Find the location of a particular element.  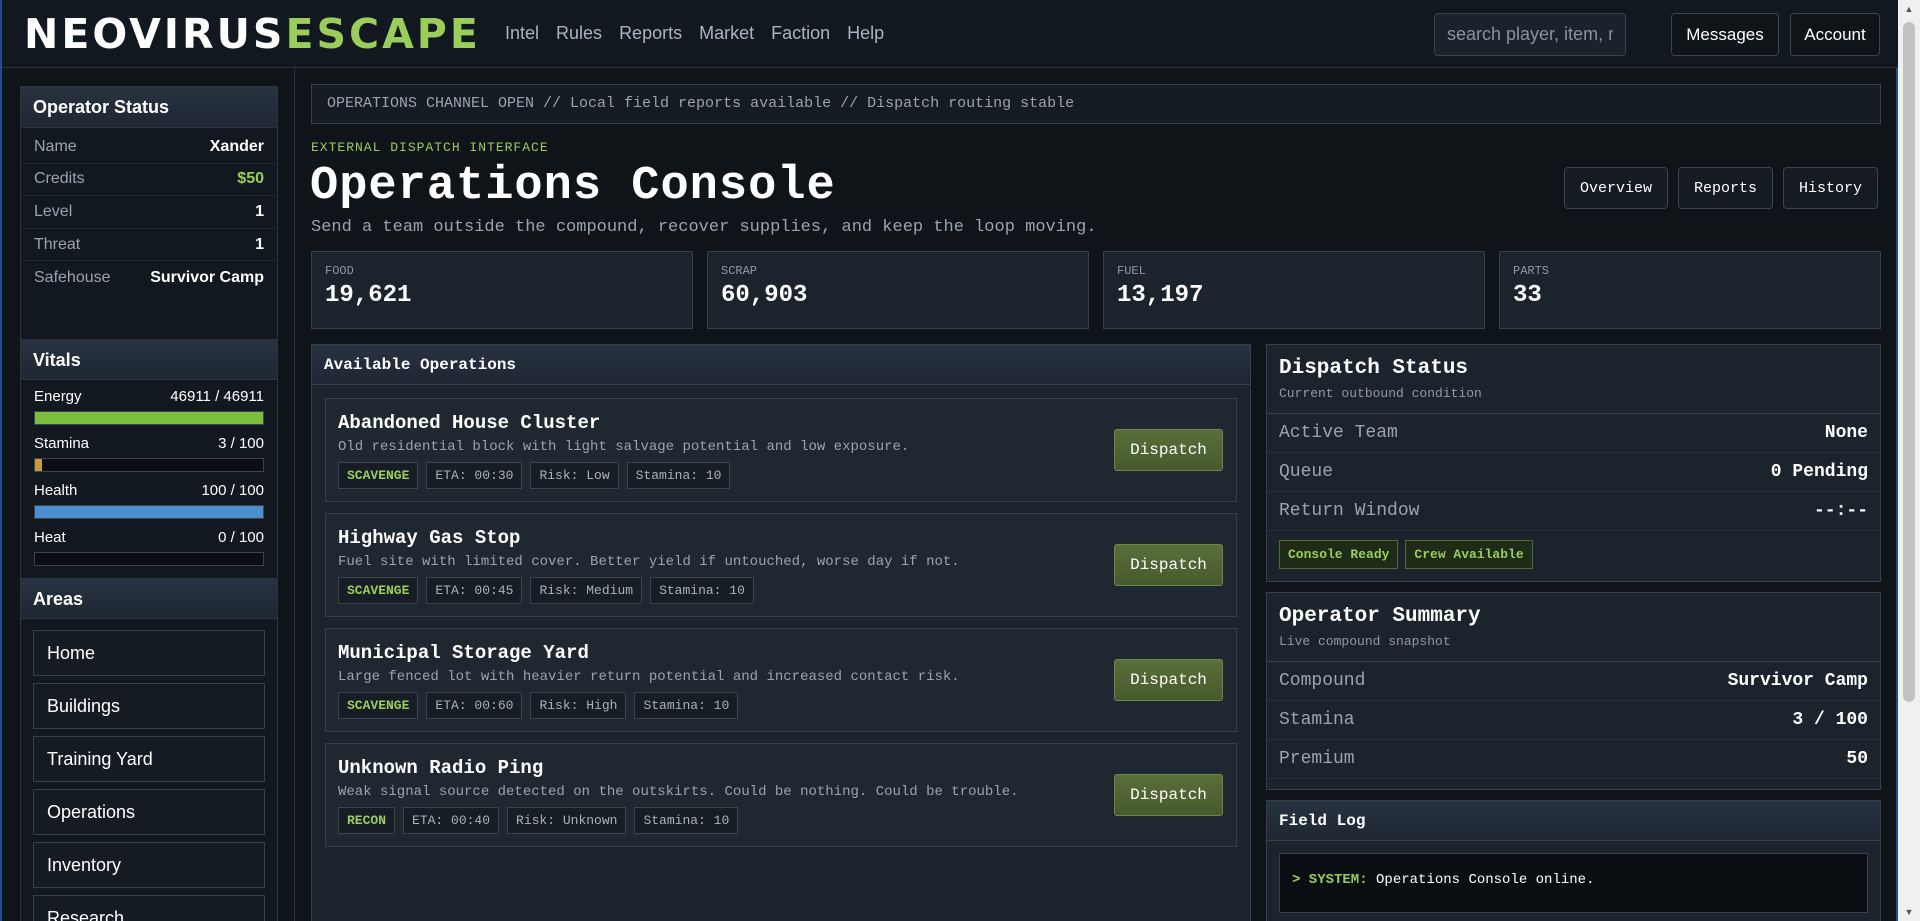

areas-title: Areas is located at coordinates (149, 598).